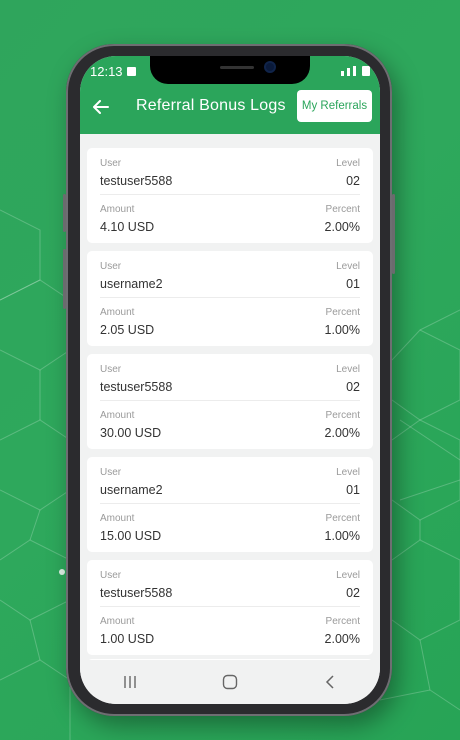  I want to click on arrow-left-icon, so click(101, 107).